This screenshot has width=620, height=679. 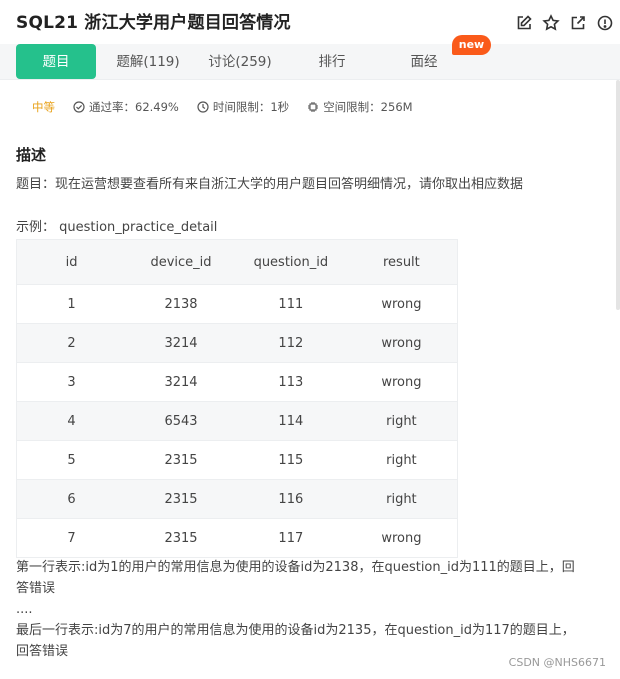 I want to click on tab-problem: 题目, so click(x=56, y=61).